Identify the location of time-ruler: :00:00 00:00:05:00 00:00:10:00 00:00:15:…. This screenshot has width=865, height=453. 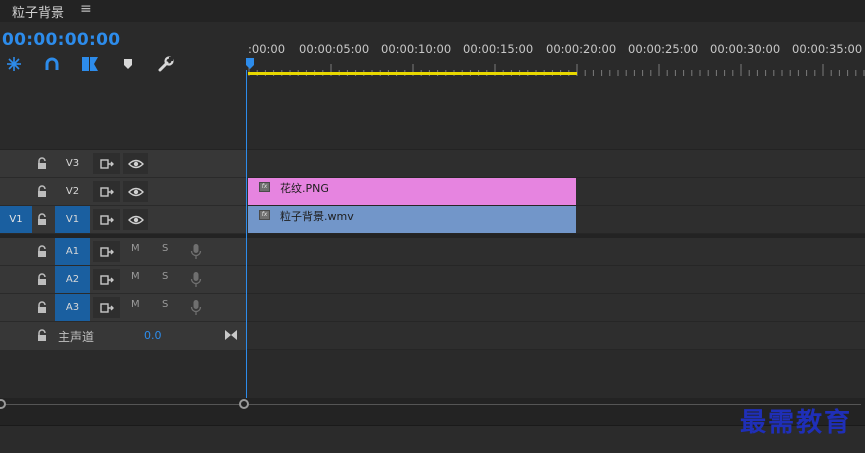
(555, 50).